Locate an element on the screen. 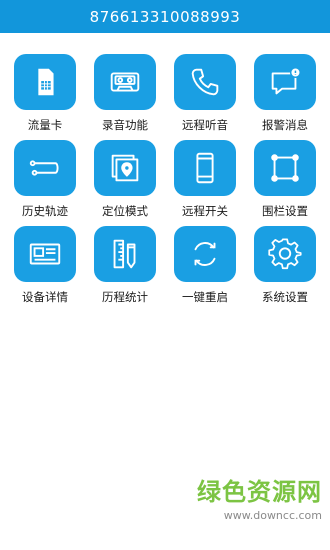  menu-label: 历程统计 is located at coordinates (125, 297).